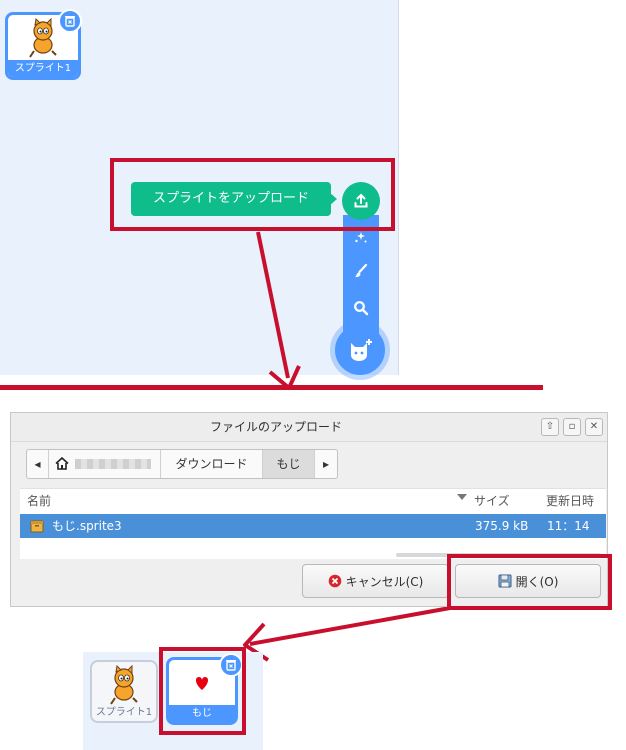 Image resolution: width=626 pixels, height=750 pixels. Describe the element at coordinates (124, 712) in the screenshot. I see `sprite-label: スプライト1` at that location.